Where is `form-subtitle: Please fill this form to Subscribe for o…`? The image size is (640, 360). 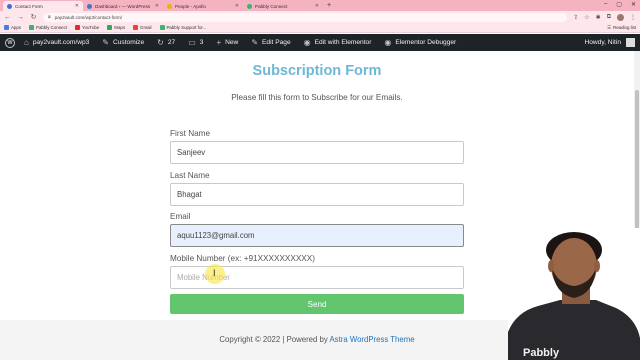 form-subtitle: Please fill this form to Subscribe for o… is located at coordinates (317, 97).